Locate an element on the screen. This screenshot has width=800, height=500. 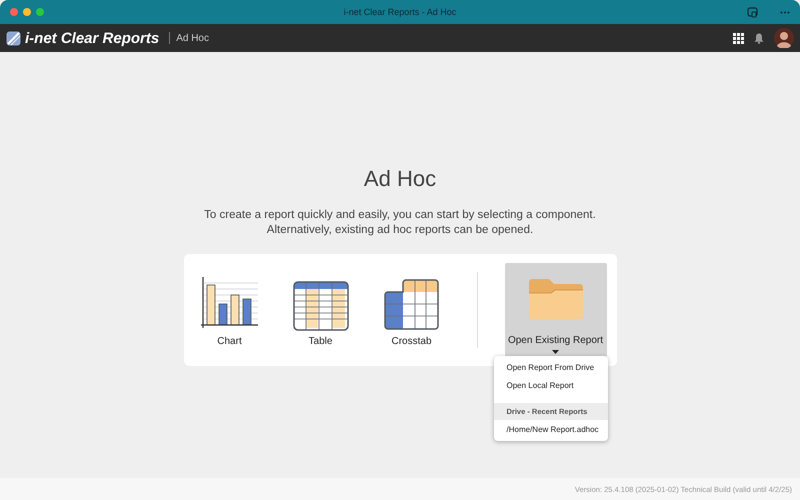
picture-in-picture-icon is located at coordinates (752, 12).